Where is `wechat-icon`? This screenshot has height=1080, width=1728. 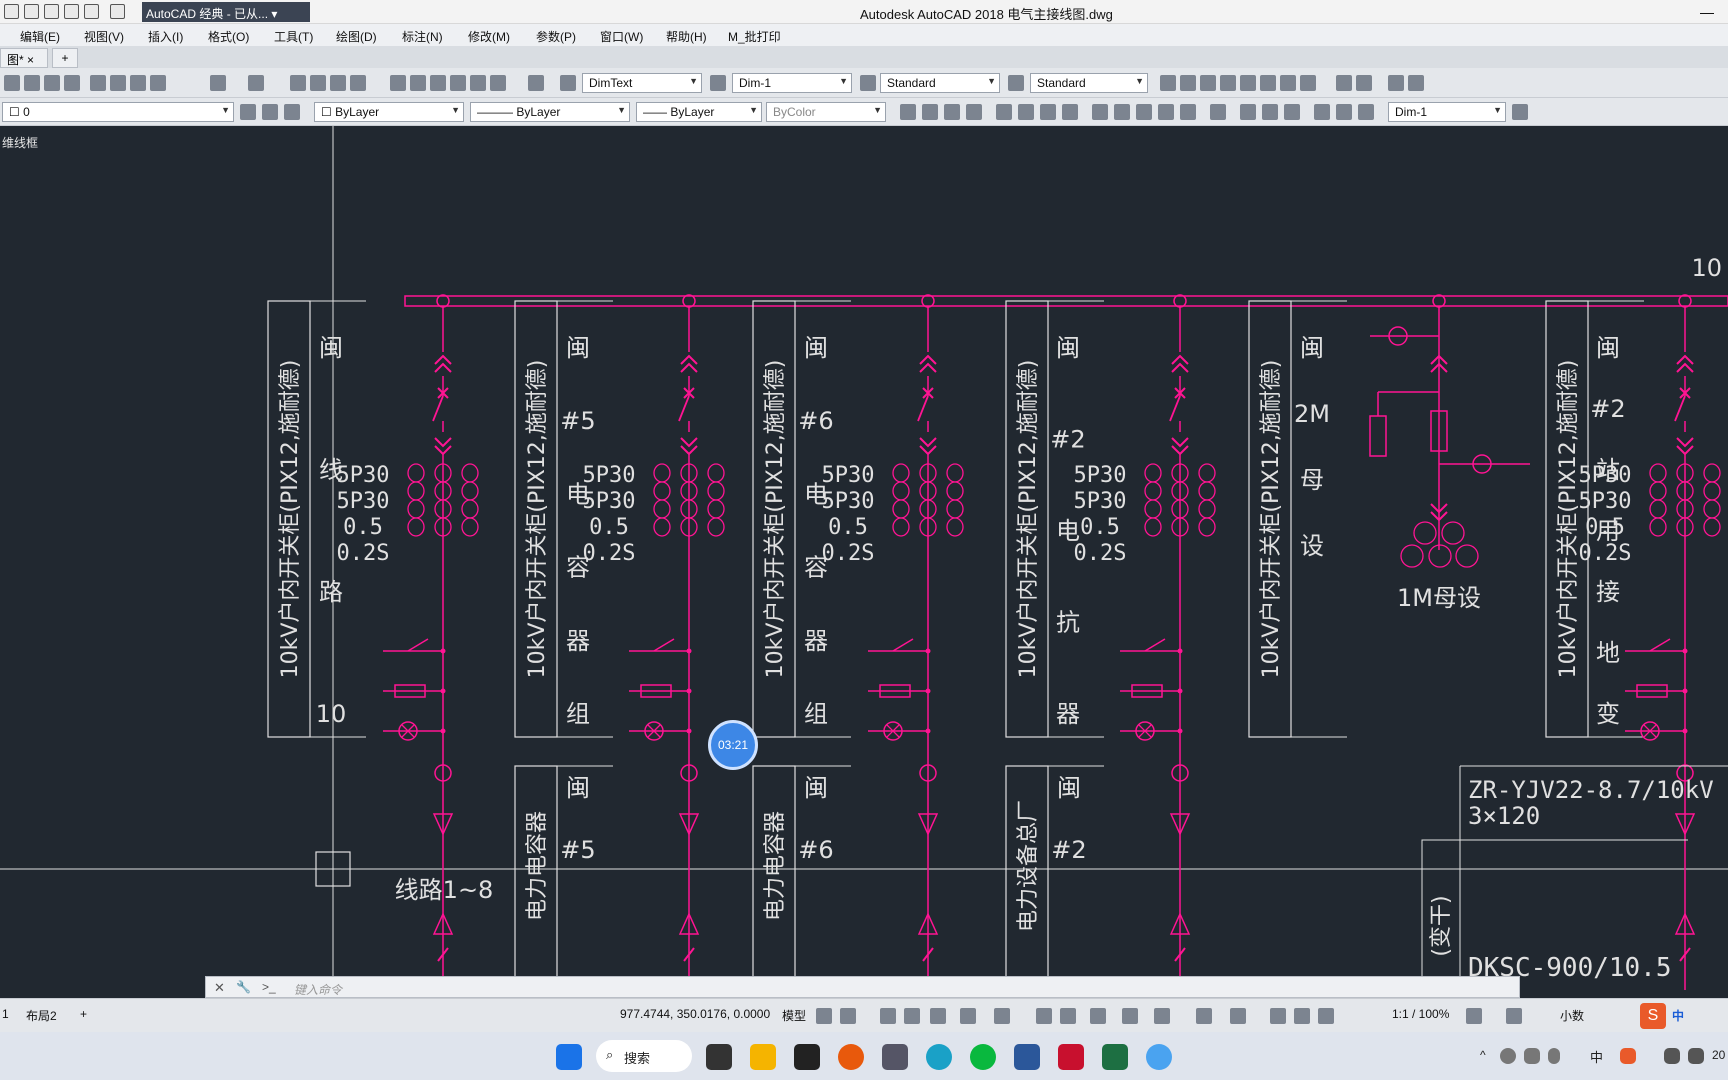
wechat-icon is located at coordinates (983, 1057).